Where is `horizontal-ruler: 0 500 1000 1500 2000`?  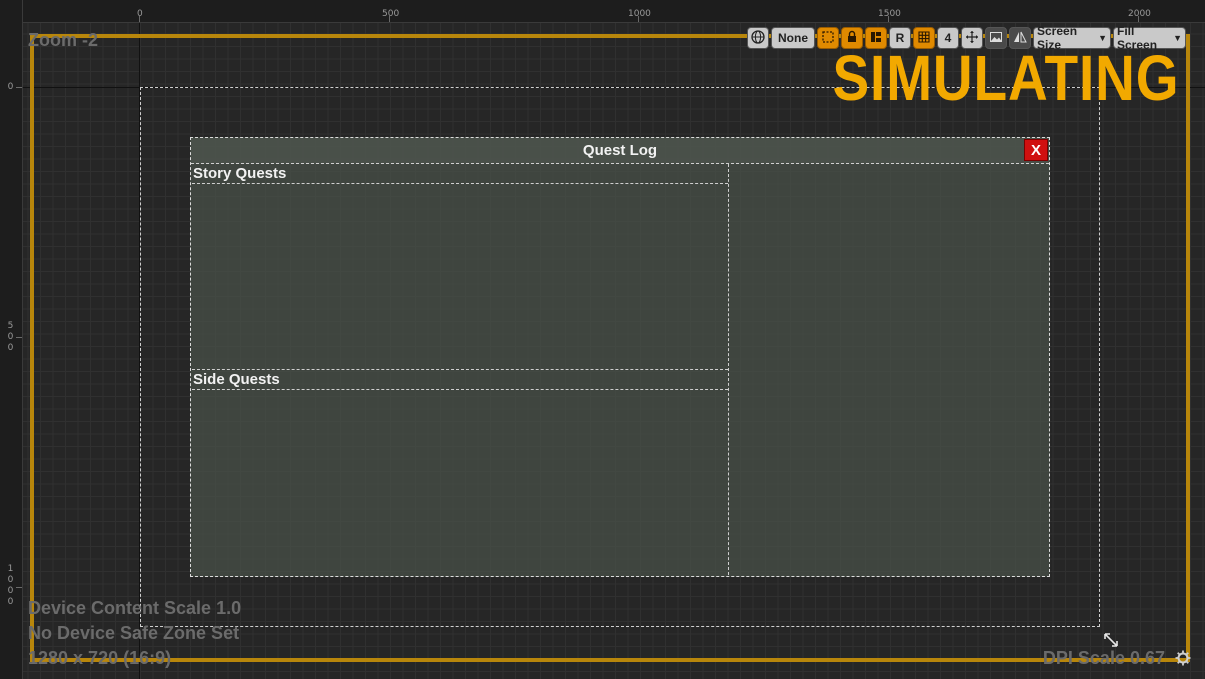 horizontal-ruler: 0 500 1000 1500 2000 is located at coordinates (602, 11).